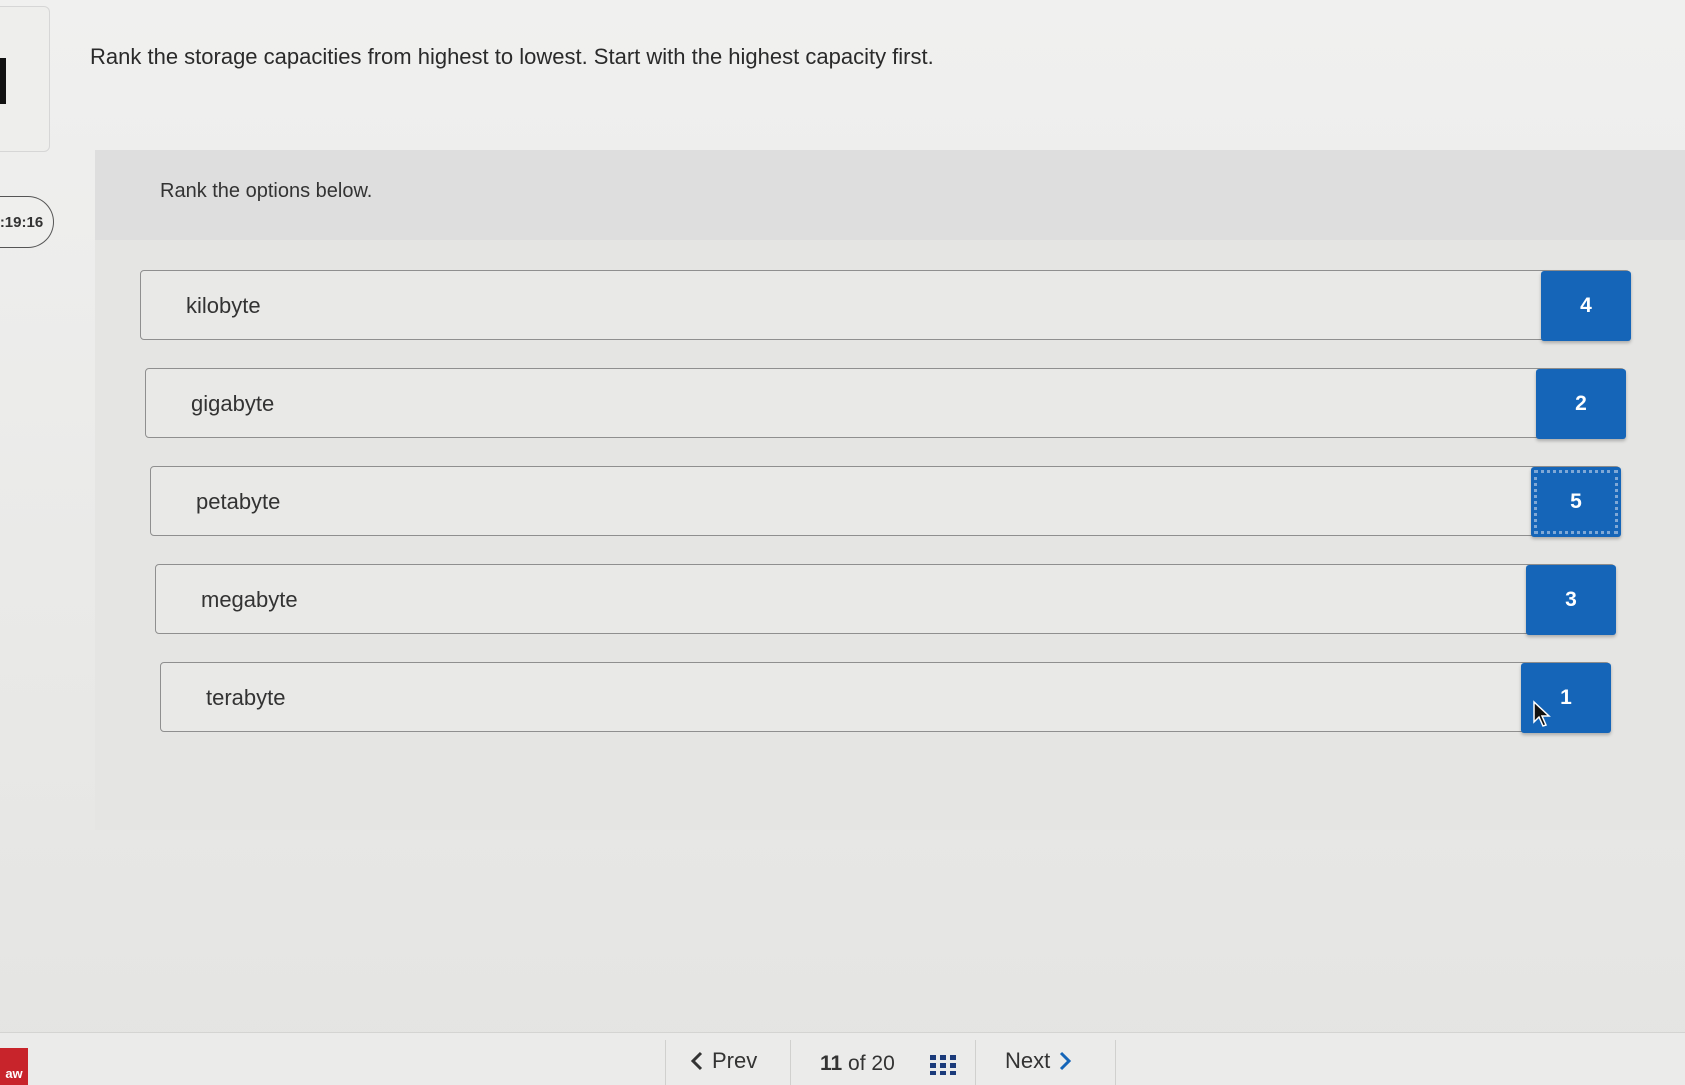  What do you see at coordinates (233, 403) in the screenshot?
I see `option-label: gigabyte` at bounding box center [233, 403].